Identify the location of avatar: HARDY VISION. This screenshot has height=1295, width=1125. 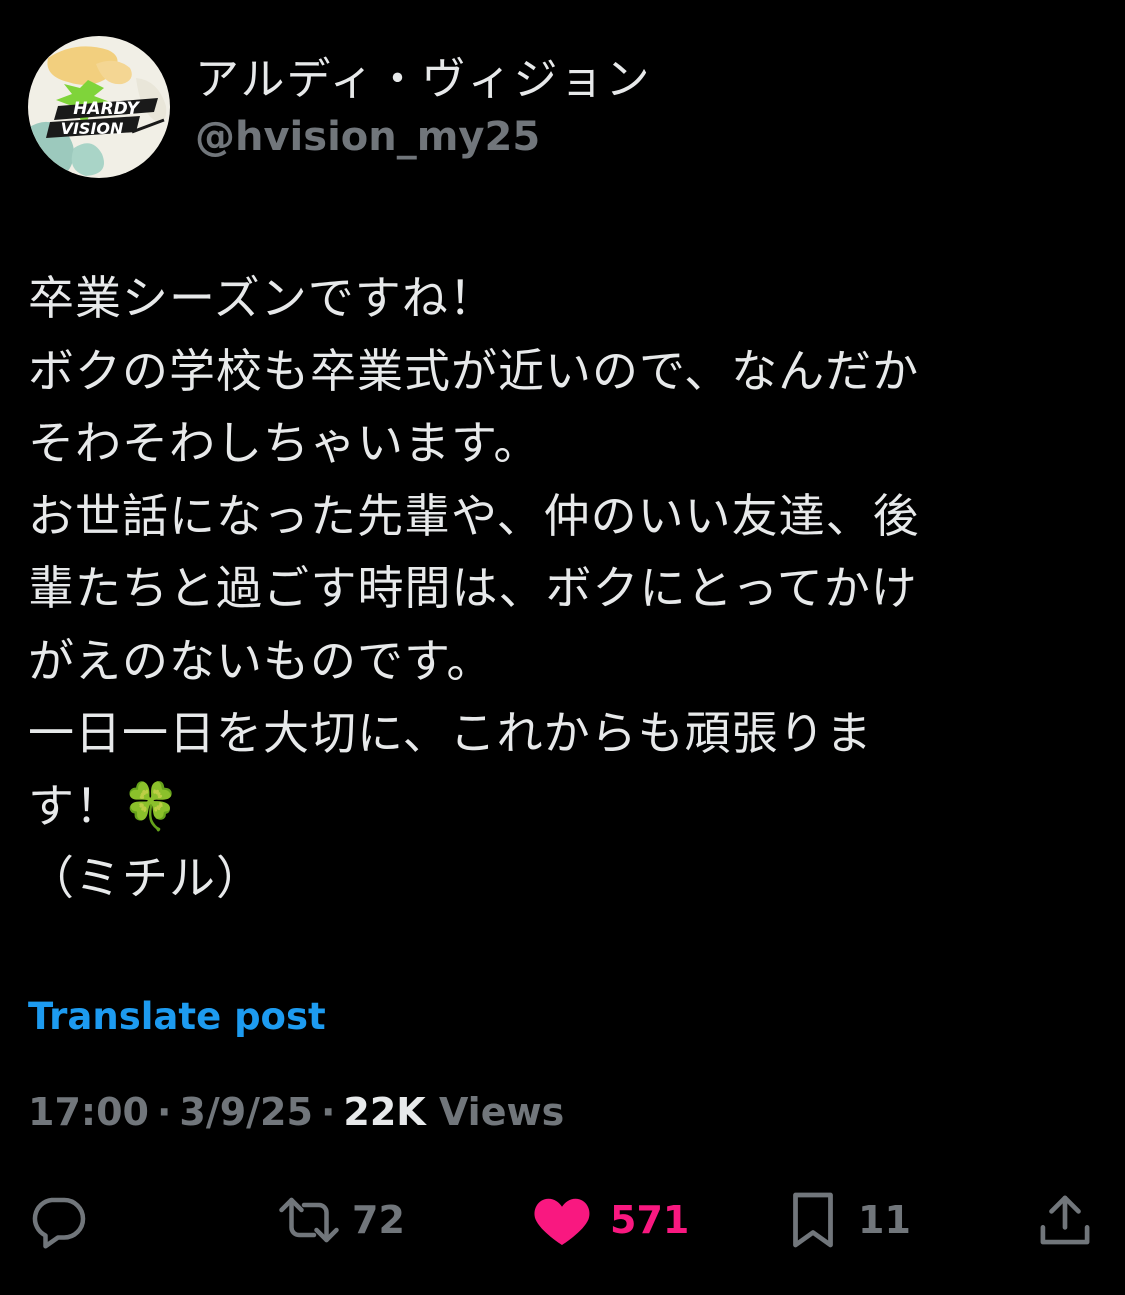
(99, 107).